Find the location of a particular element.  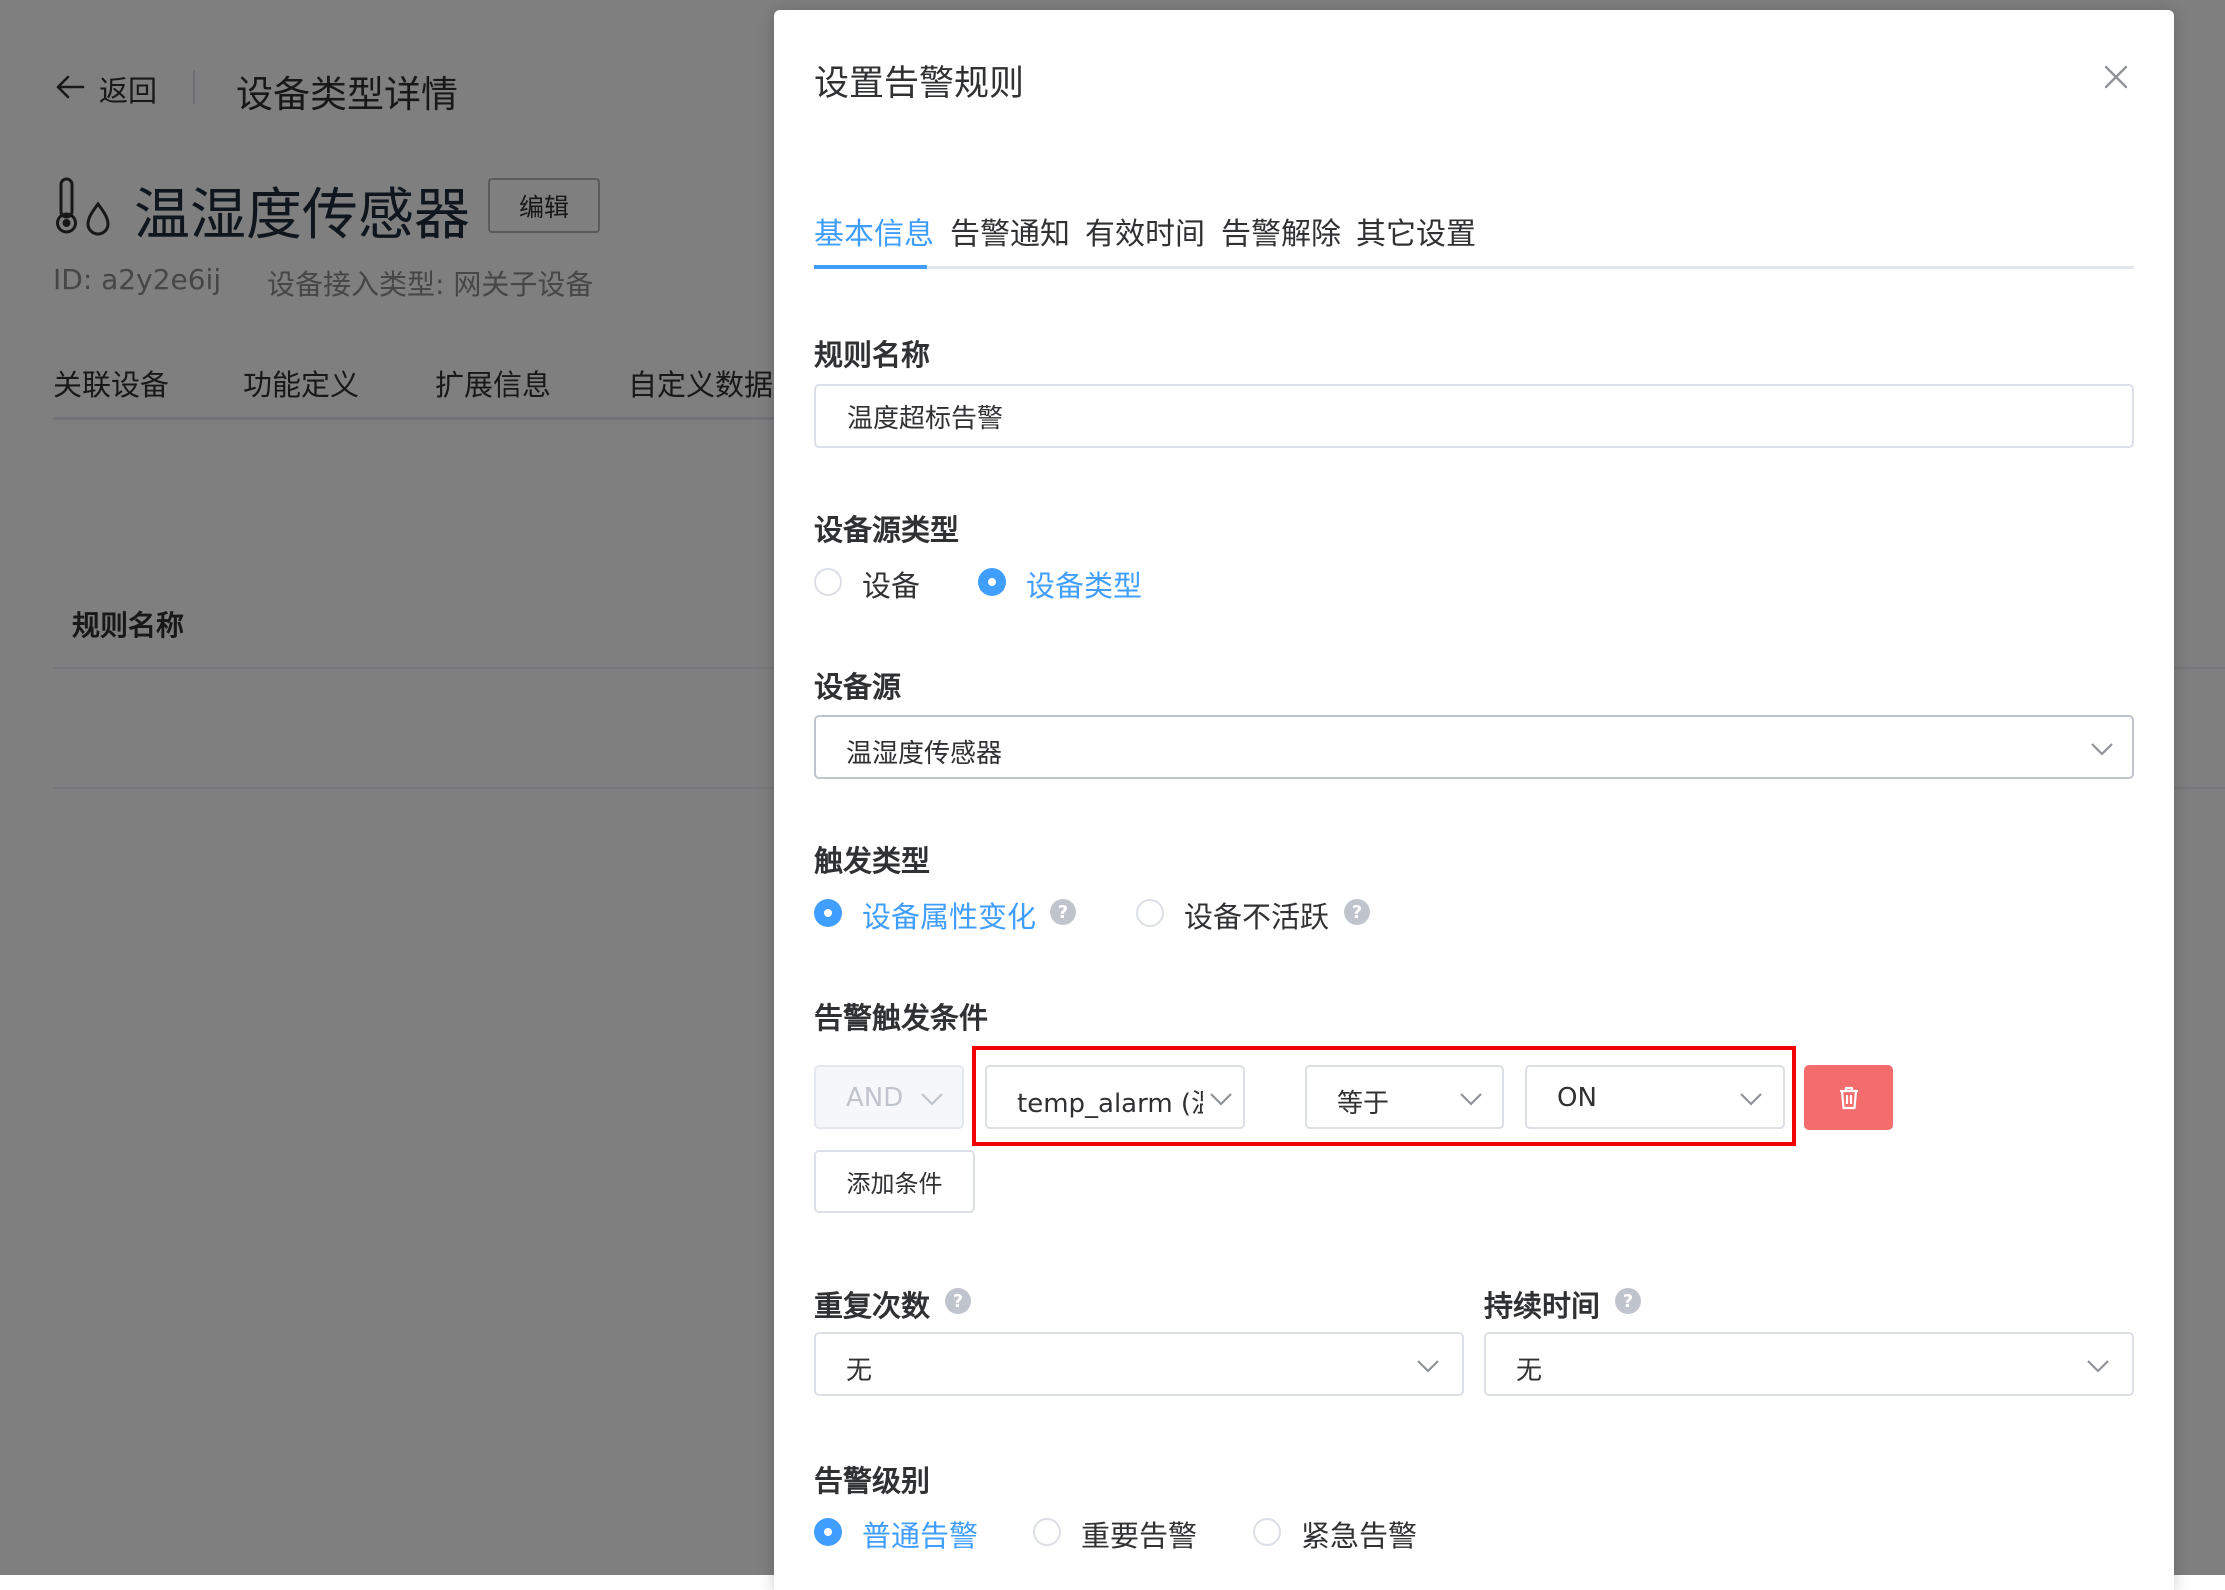

source-select: 温湿度传感器 is located at coordinates (1474, 747).